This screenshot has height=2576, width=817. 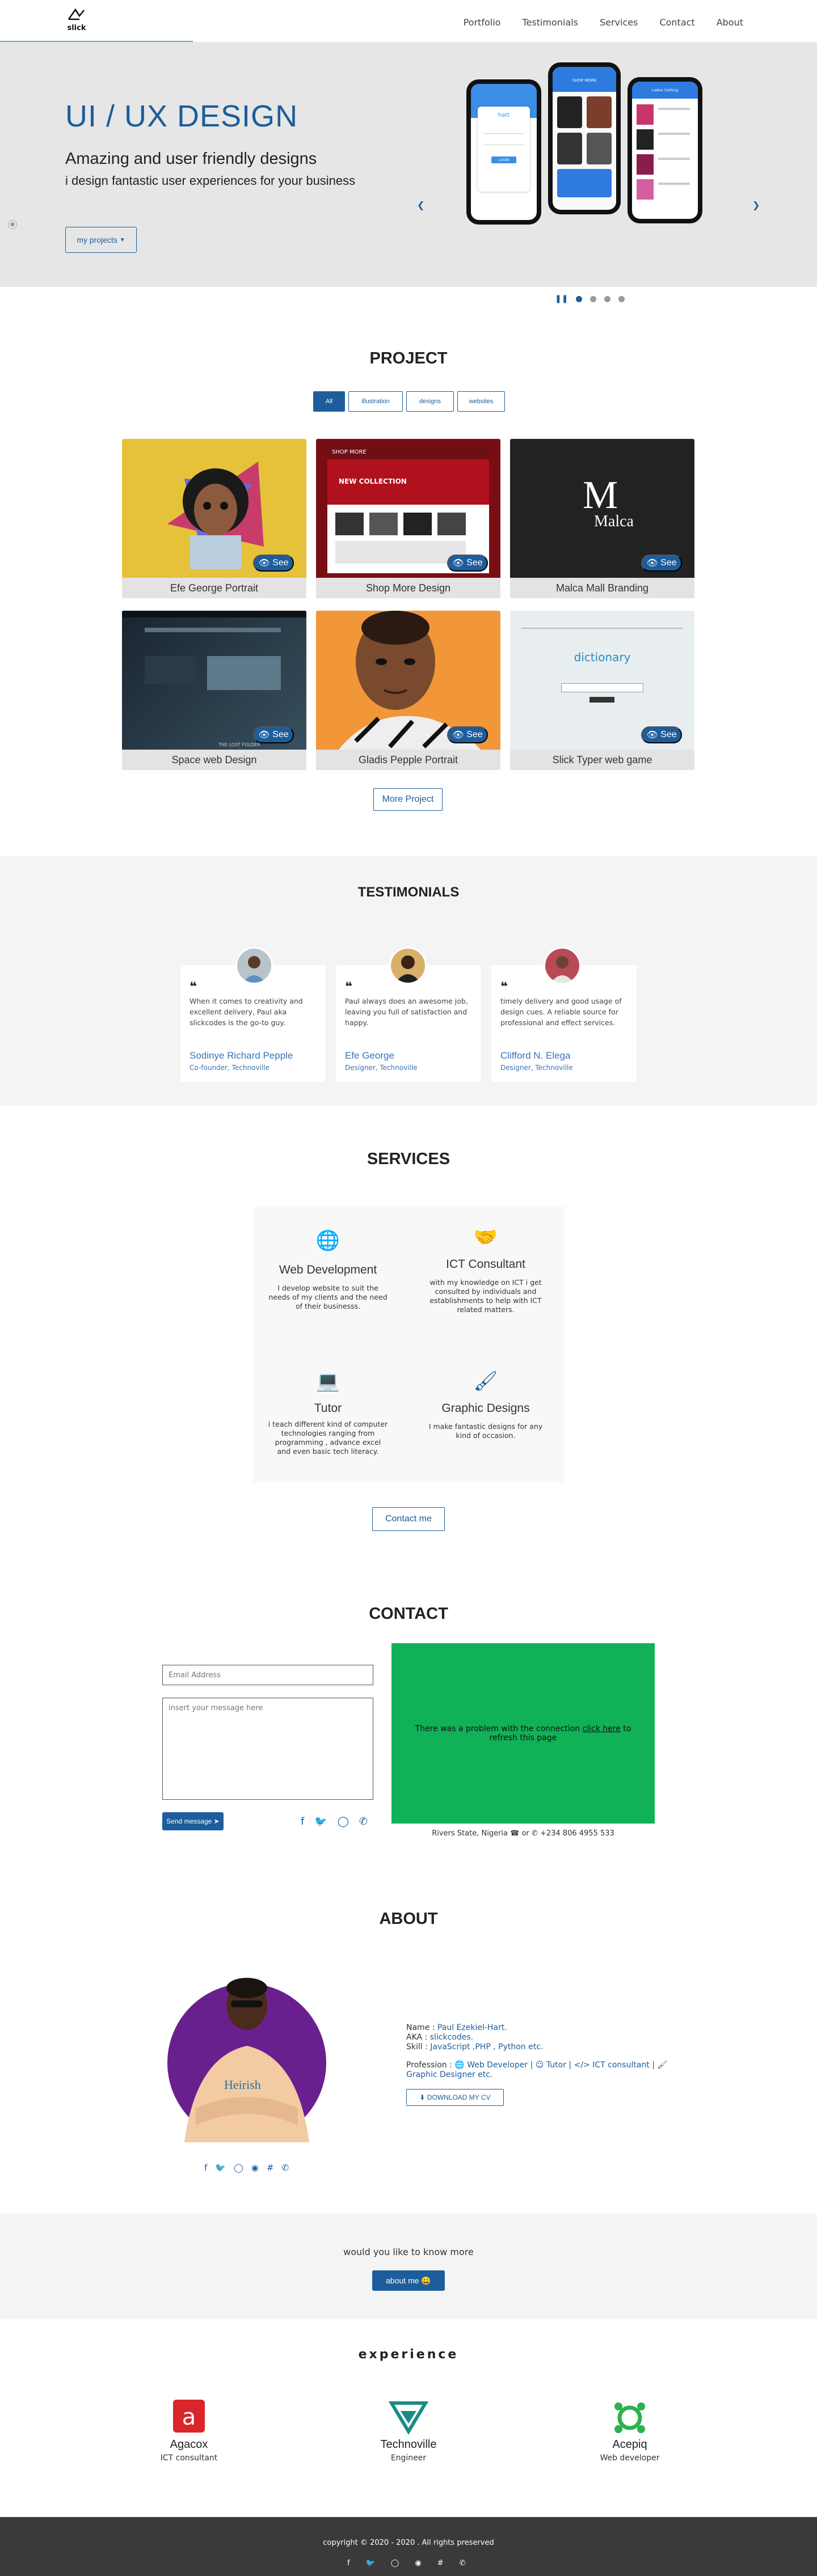 What do you see at coordinates (451, 2037) in the screenshot?
I see `aka-value: slickcodes.` at bounding box center [451, 2037].